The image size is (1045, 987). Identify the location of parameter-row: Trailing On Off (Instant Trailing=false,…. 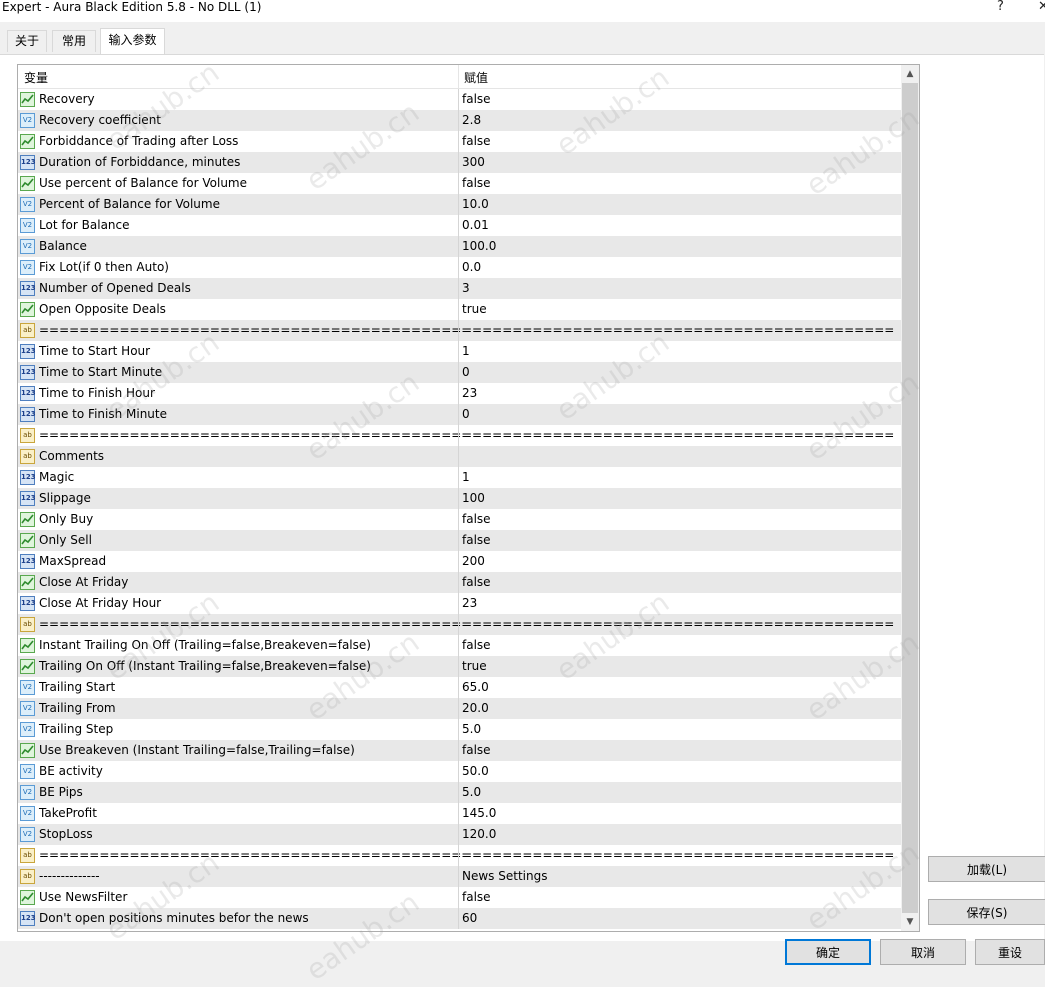
(459, 666).